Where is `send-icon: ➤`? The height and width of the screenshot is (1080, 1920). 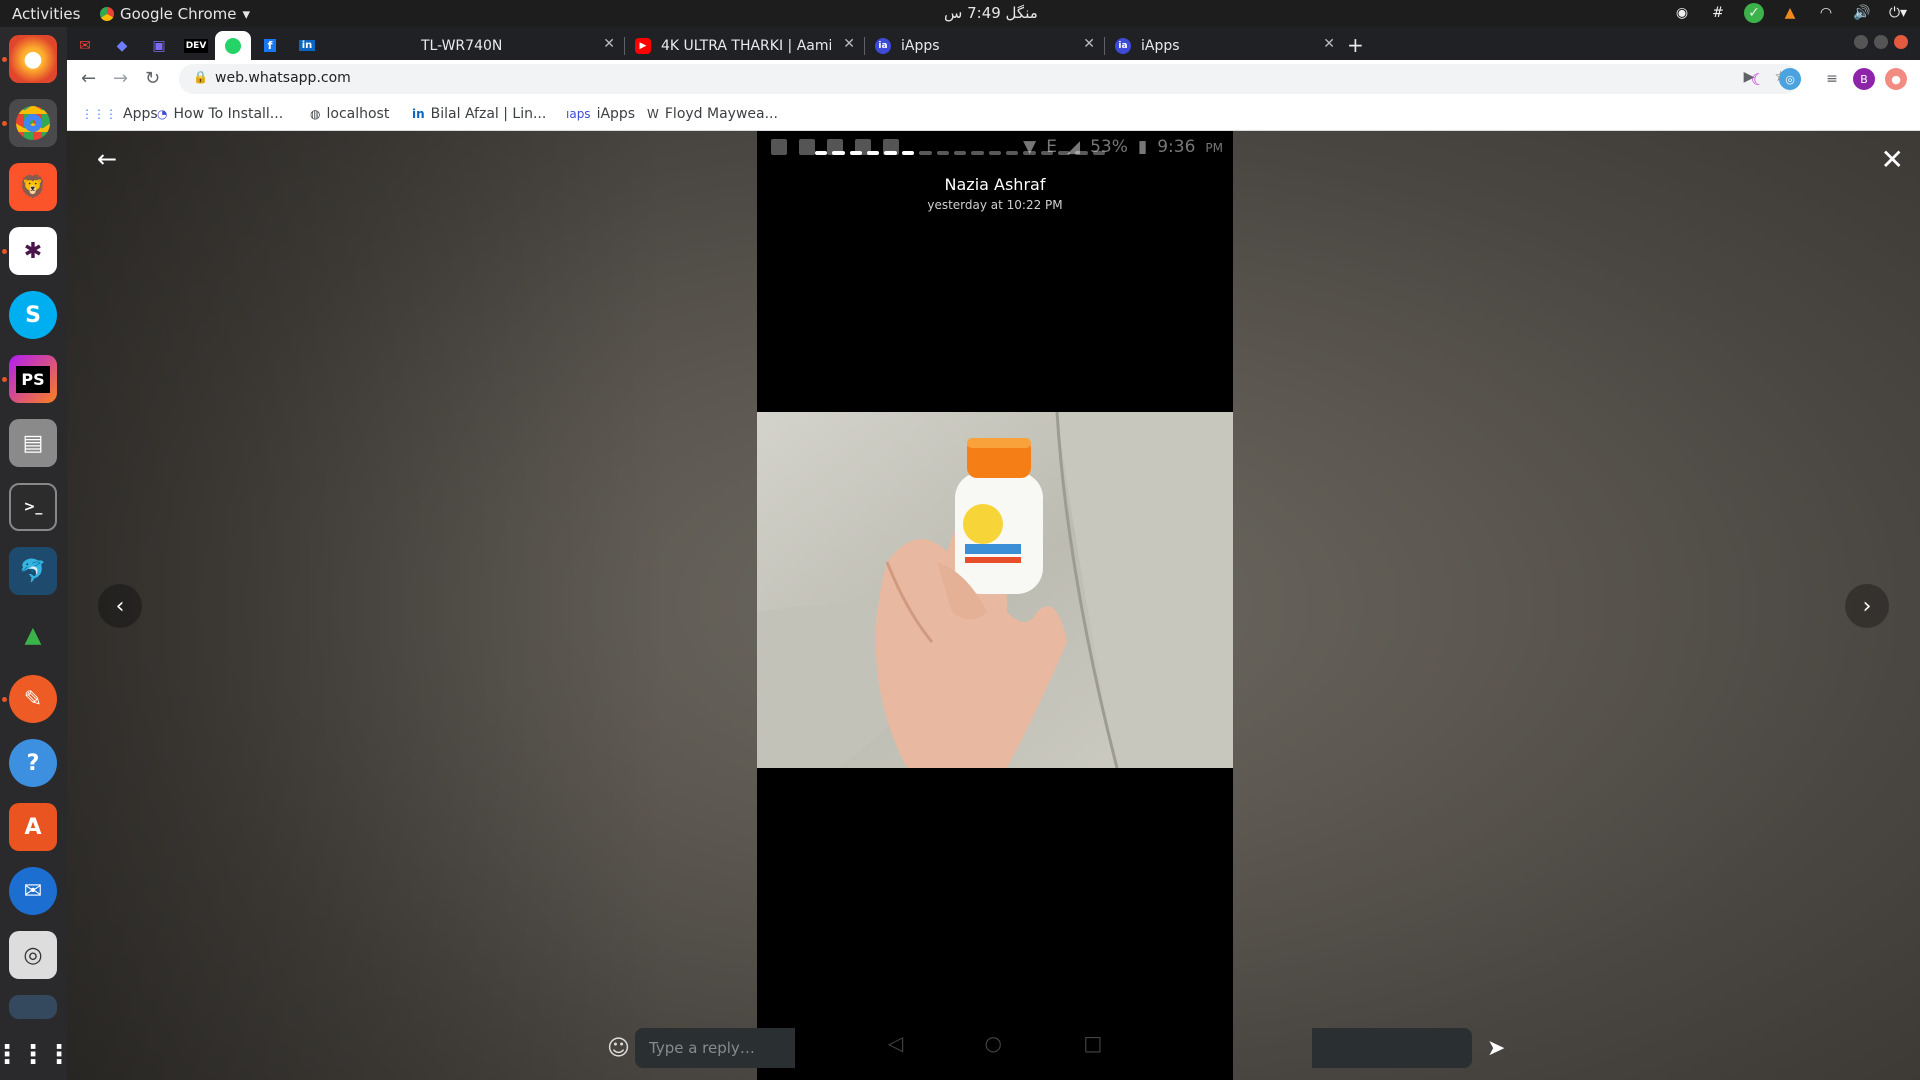
send-icon: ➤ is located at coordinates (1496, 1048).